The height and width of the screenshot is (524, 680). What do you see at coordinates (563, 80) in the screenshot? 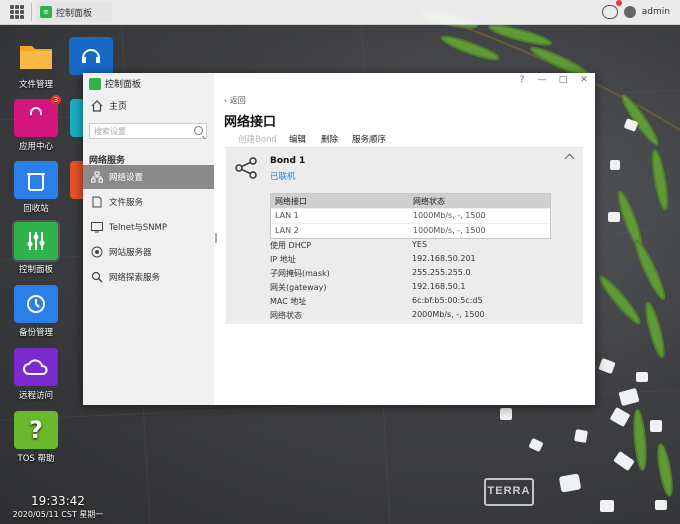
I see `maximize-button: □` at bounding box center [563, 80].